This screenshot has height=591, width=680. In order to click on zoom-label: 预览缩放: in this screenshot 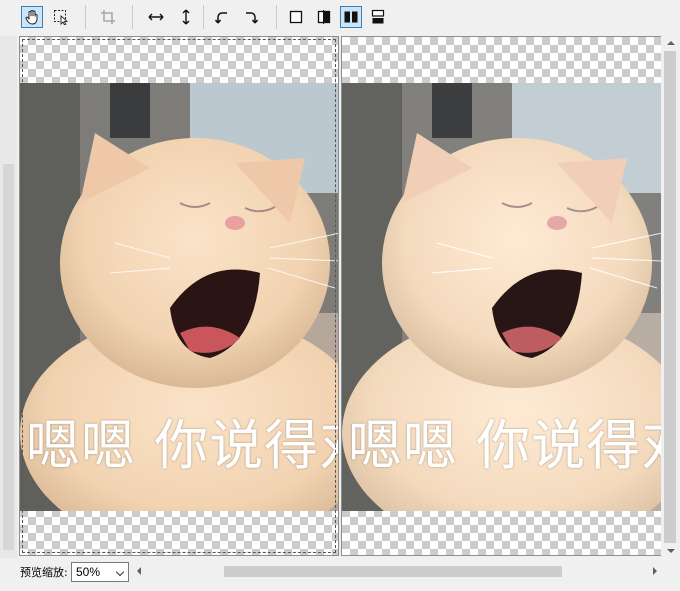, I will do `click(44, 572)`.